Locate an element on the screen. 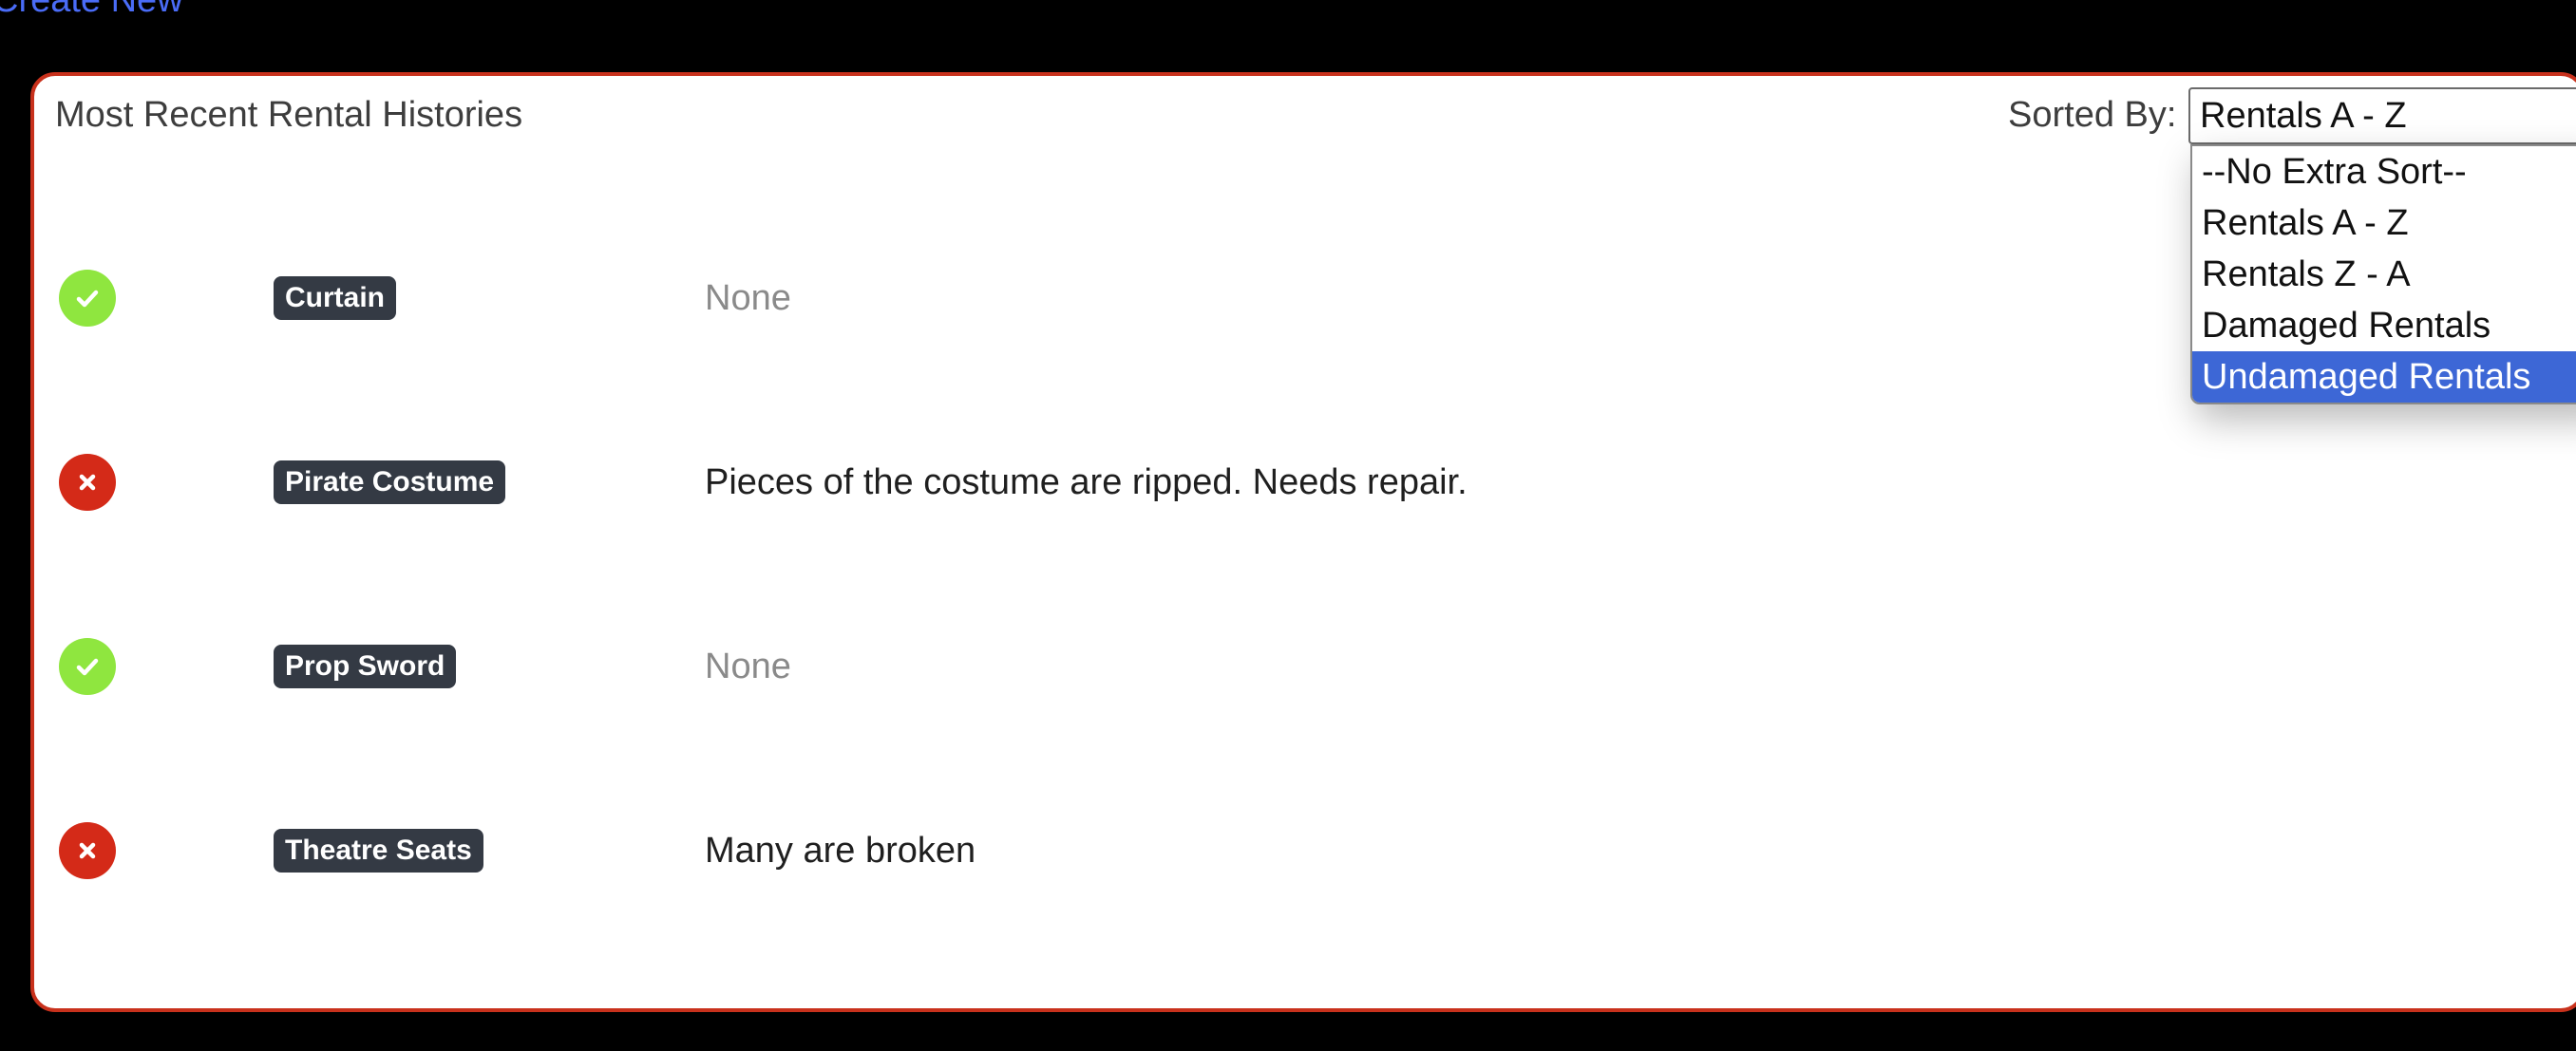 The height and width of the screenshot is (1051, 2576). rental-row: Prop Sword None is located at coordinates (1305, 666).